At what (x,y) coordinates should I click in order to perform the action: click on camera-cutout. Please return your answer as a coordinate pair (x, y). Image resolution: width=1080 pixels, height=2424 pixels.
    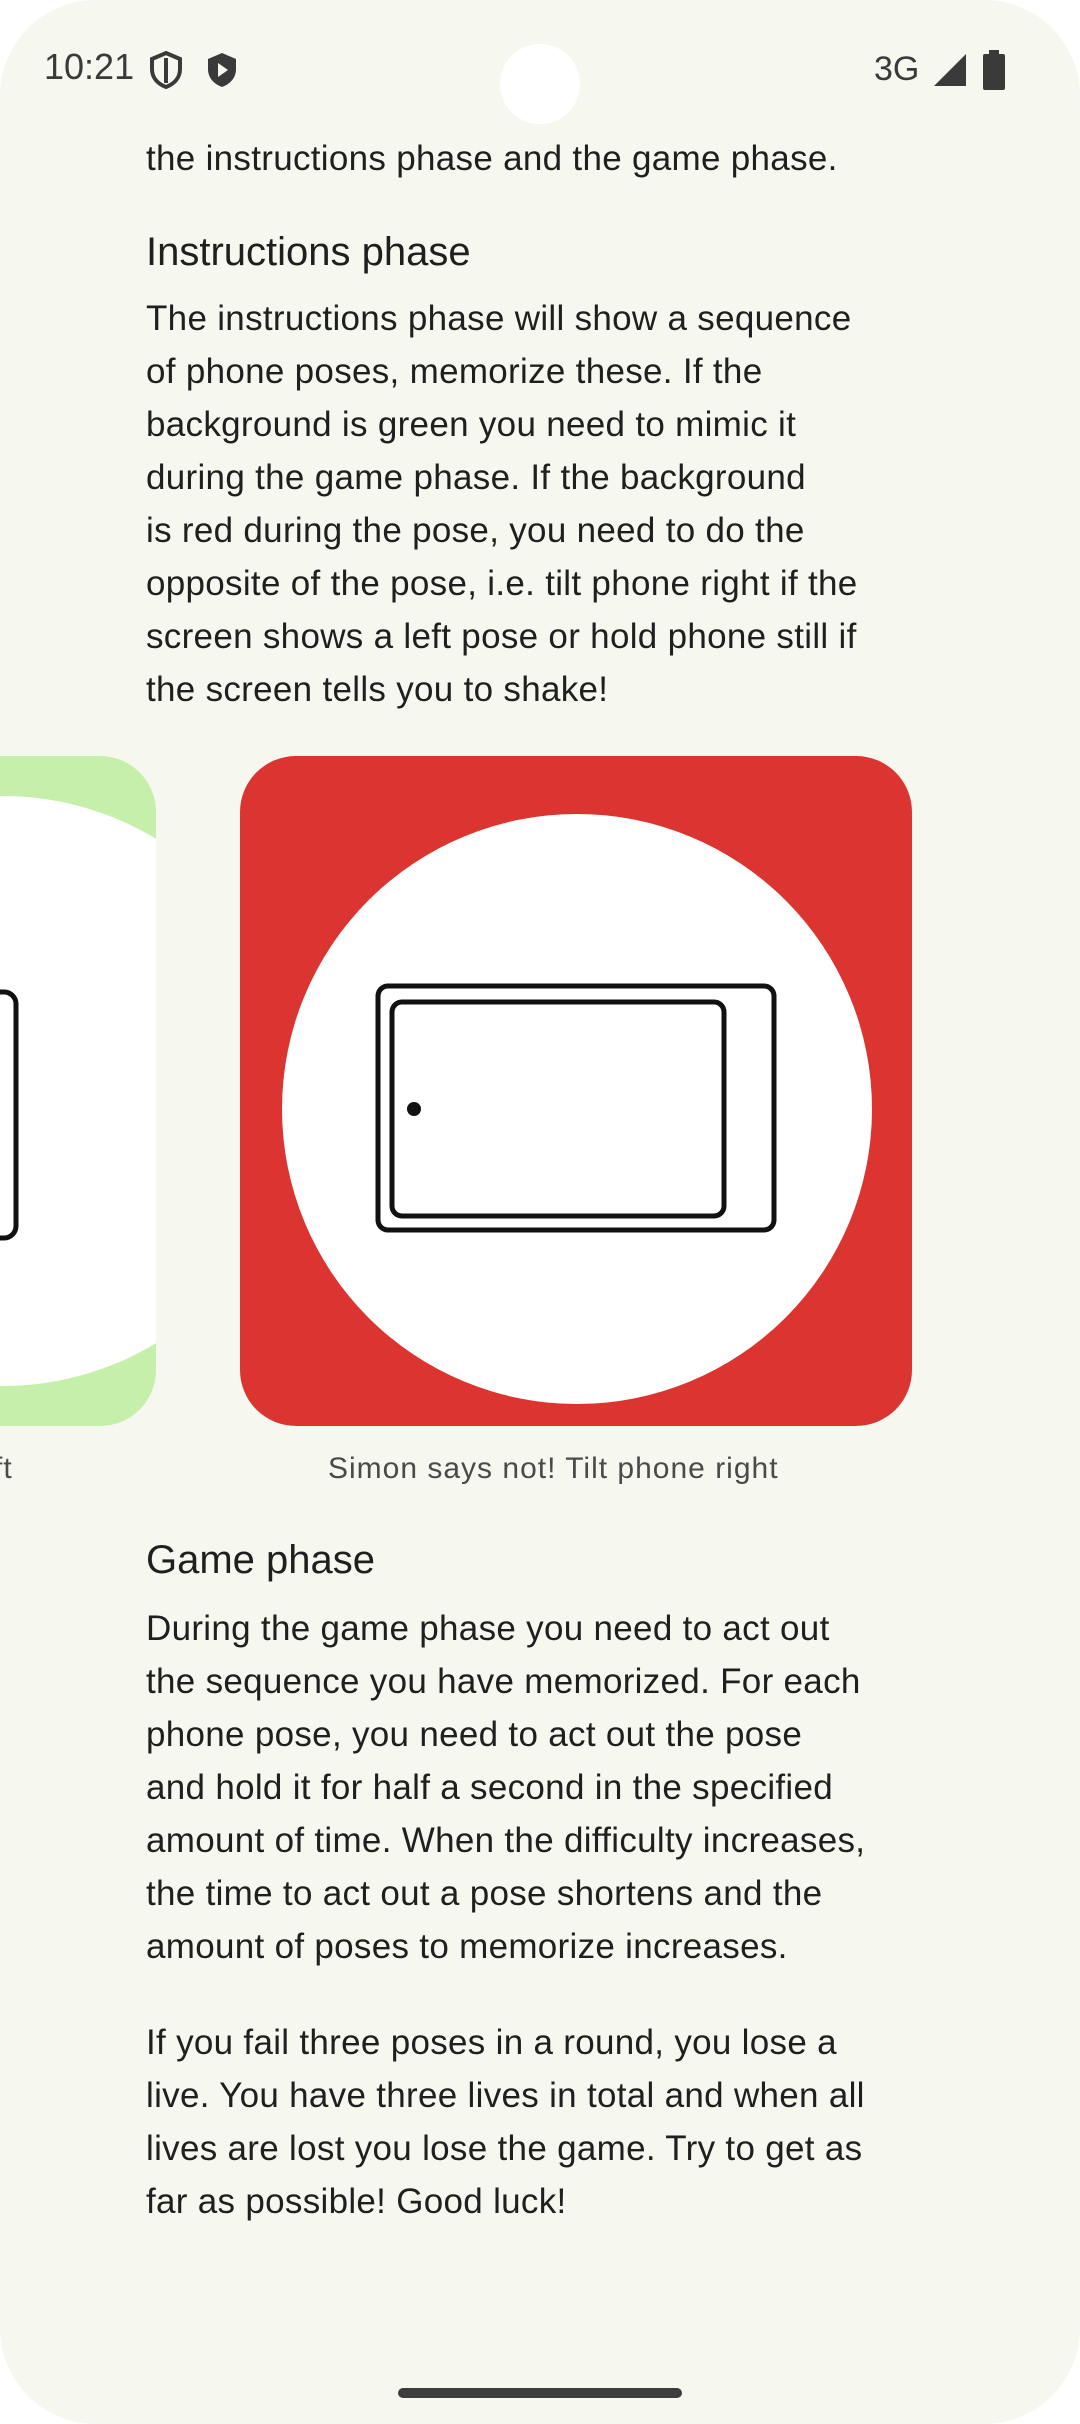
    Looking at the image, I should click on (540, 84).